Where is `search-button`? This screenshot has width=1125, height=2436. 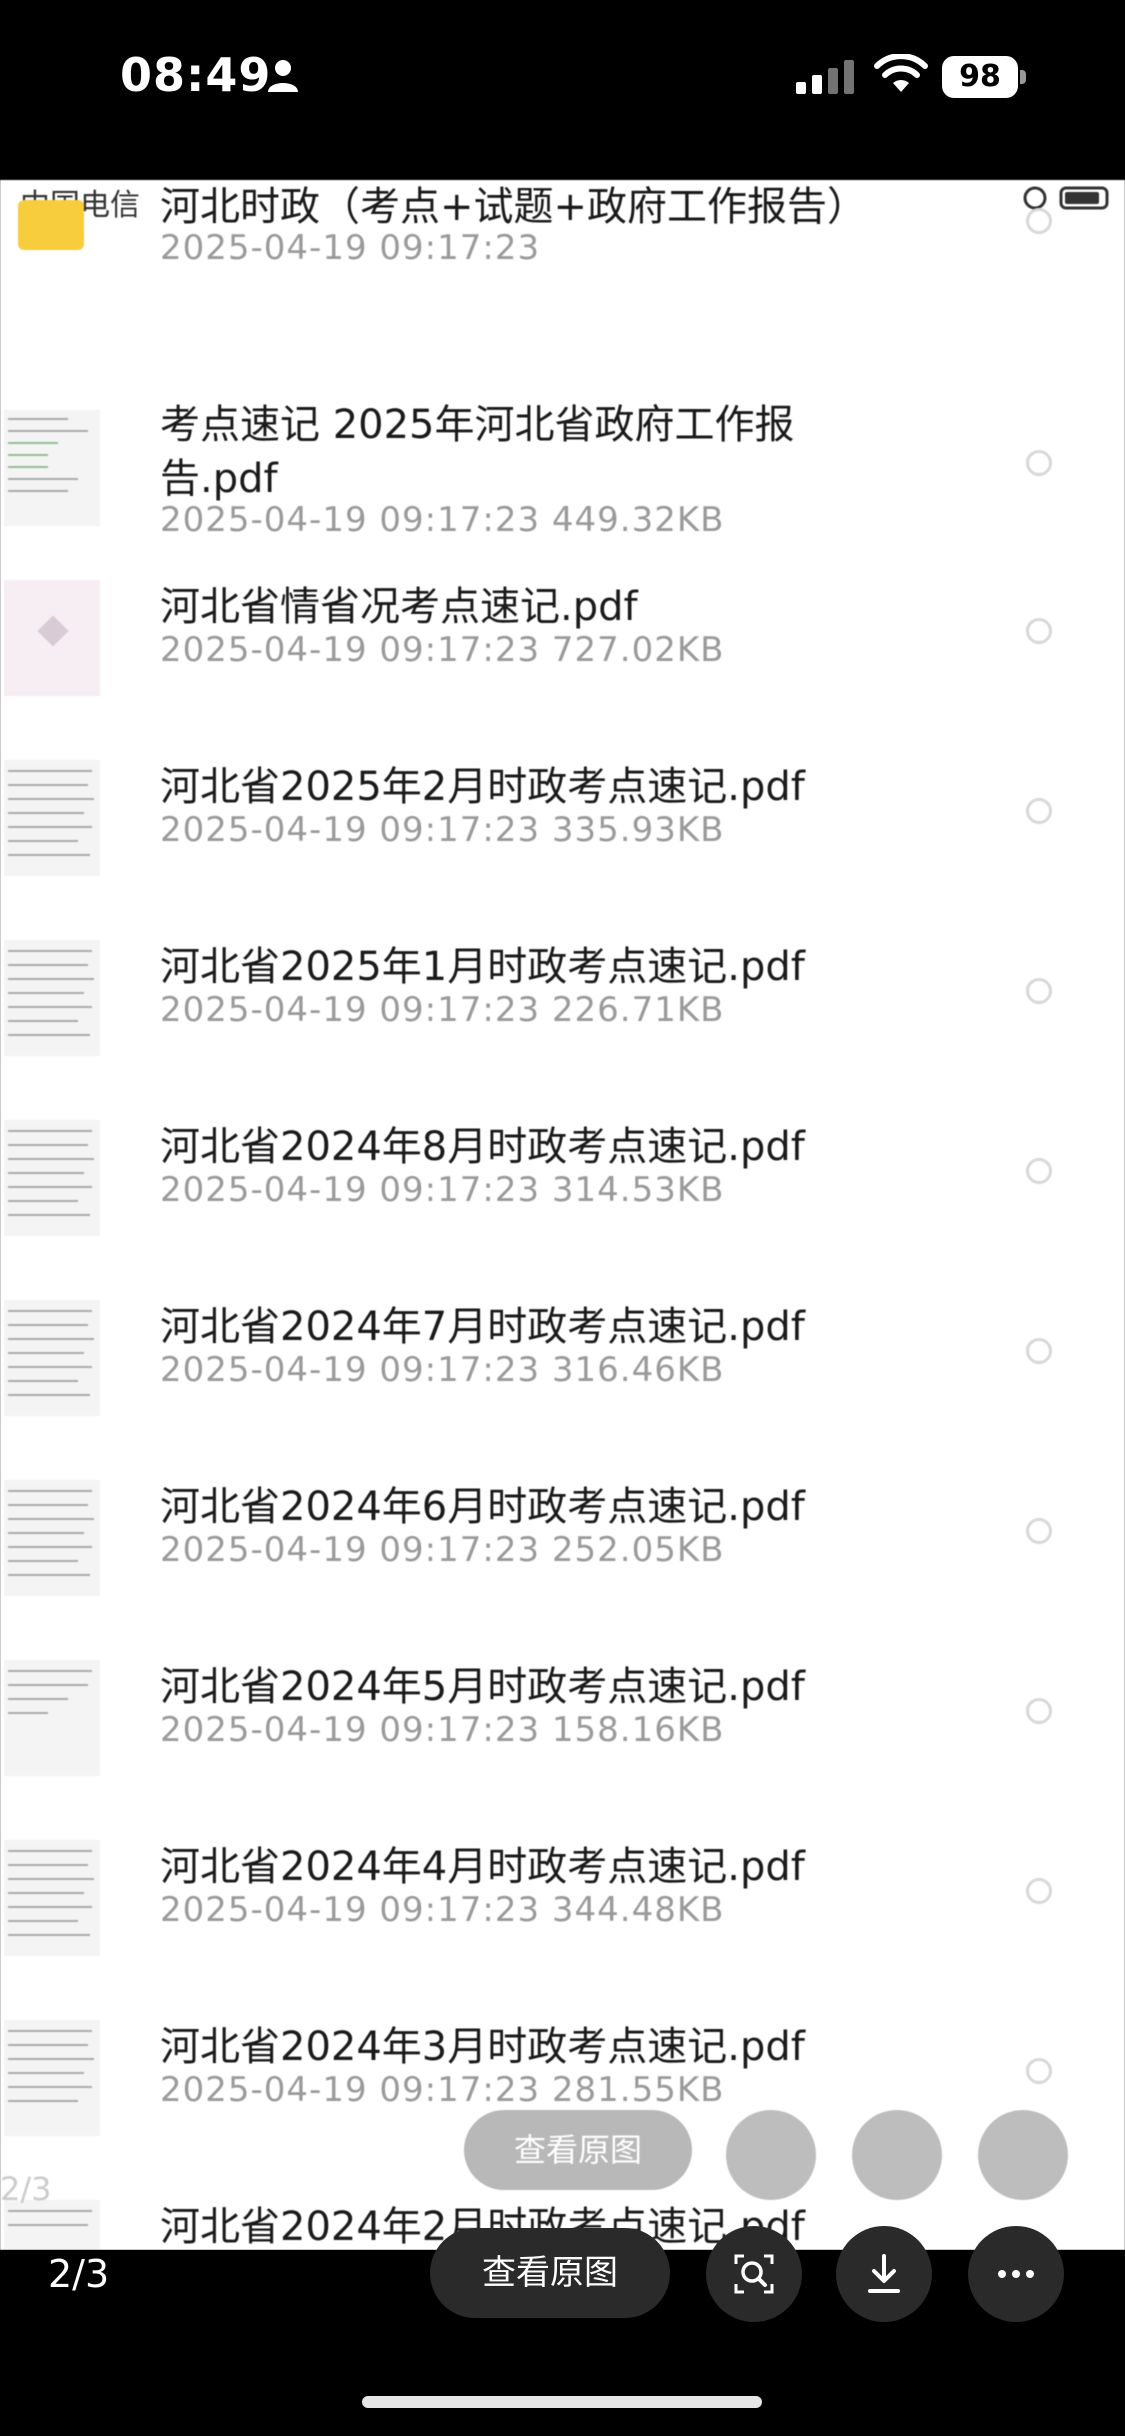
search-button is located at coordinates (754, 2274).